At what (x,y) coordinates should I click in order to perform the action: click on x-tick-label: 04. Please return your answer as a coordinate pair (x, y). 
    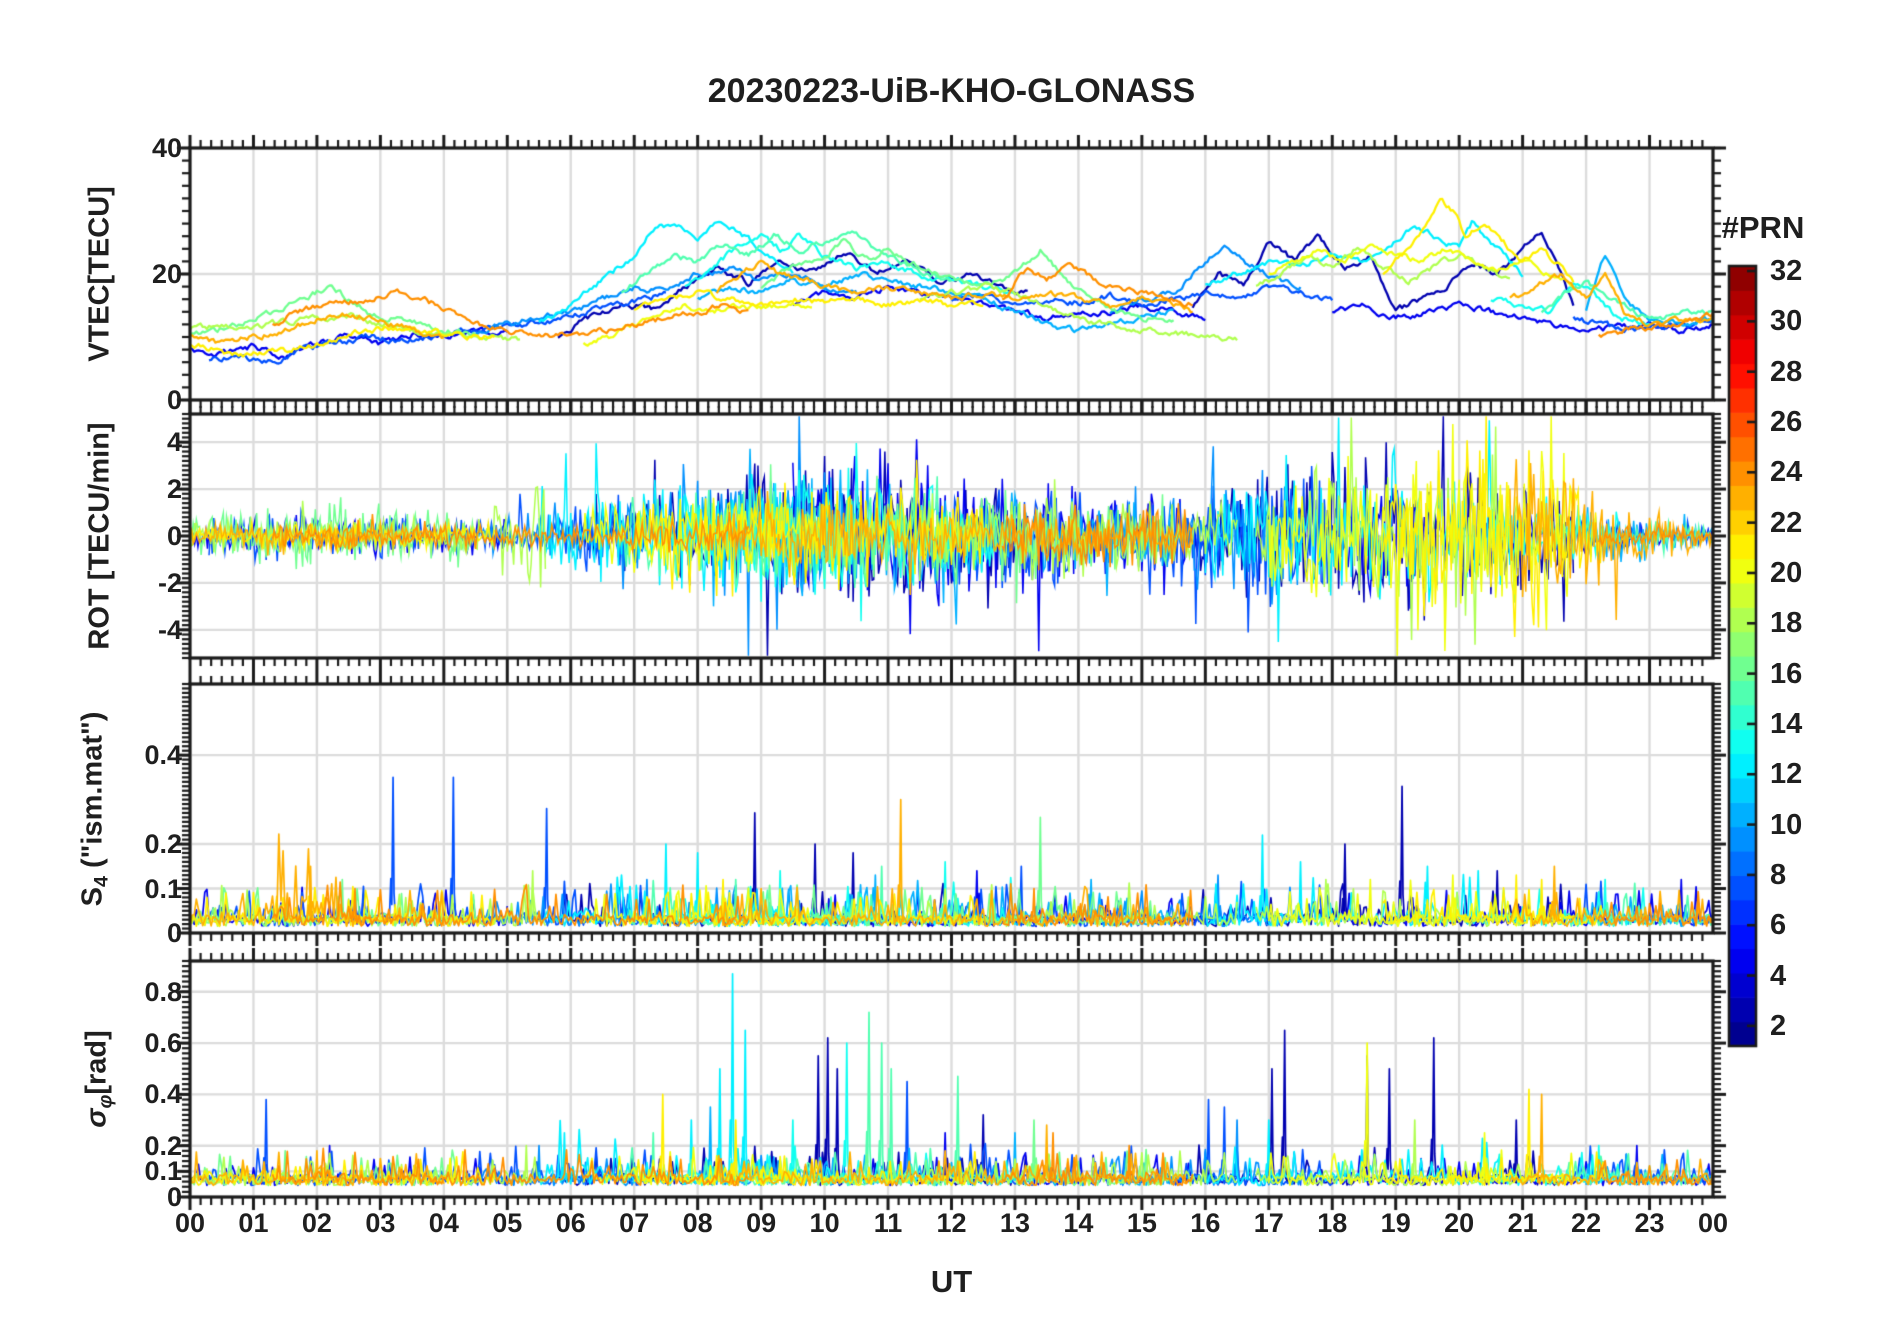
    Looking at the image, I should click on (443, 1223).